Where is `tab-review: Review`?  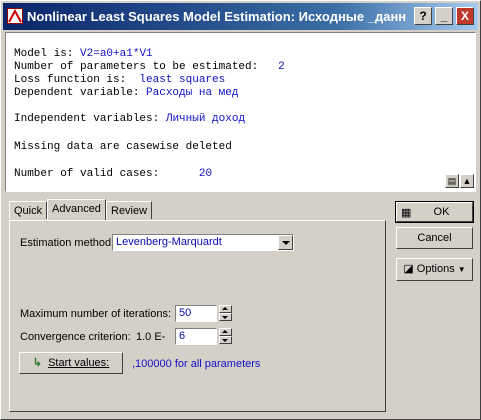
tab-review: Review is located at coordinates (129, 210).